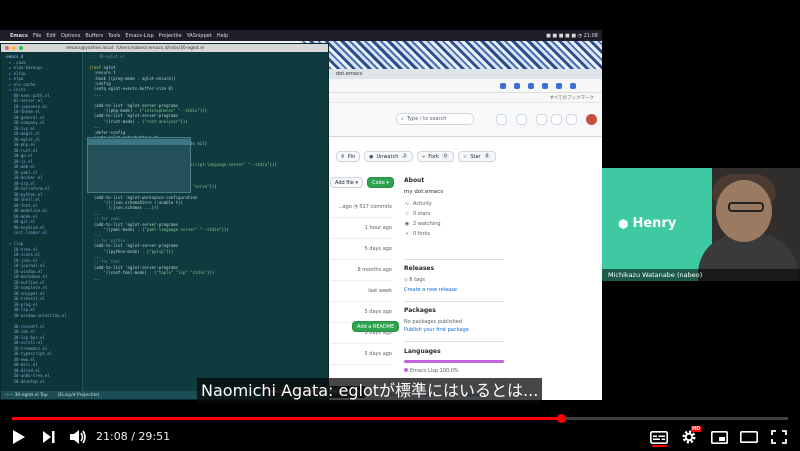 The image size is (800, 451). Describe the element at coordinates (20, 221) in the screenshot. I see `tree-item: 60-git.el` at that location.